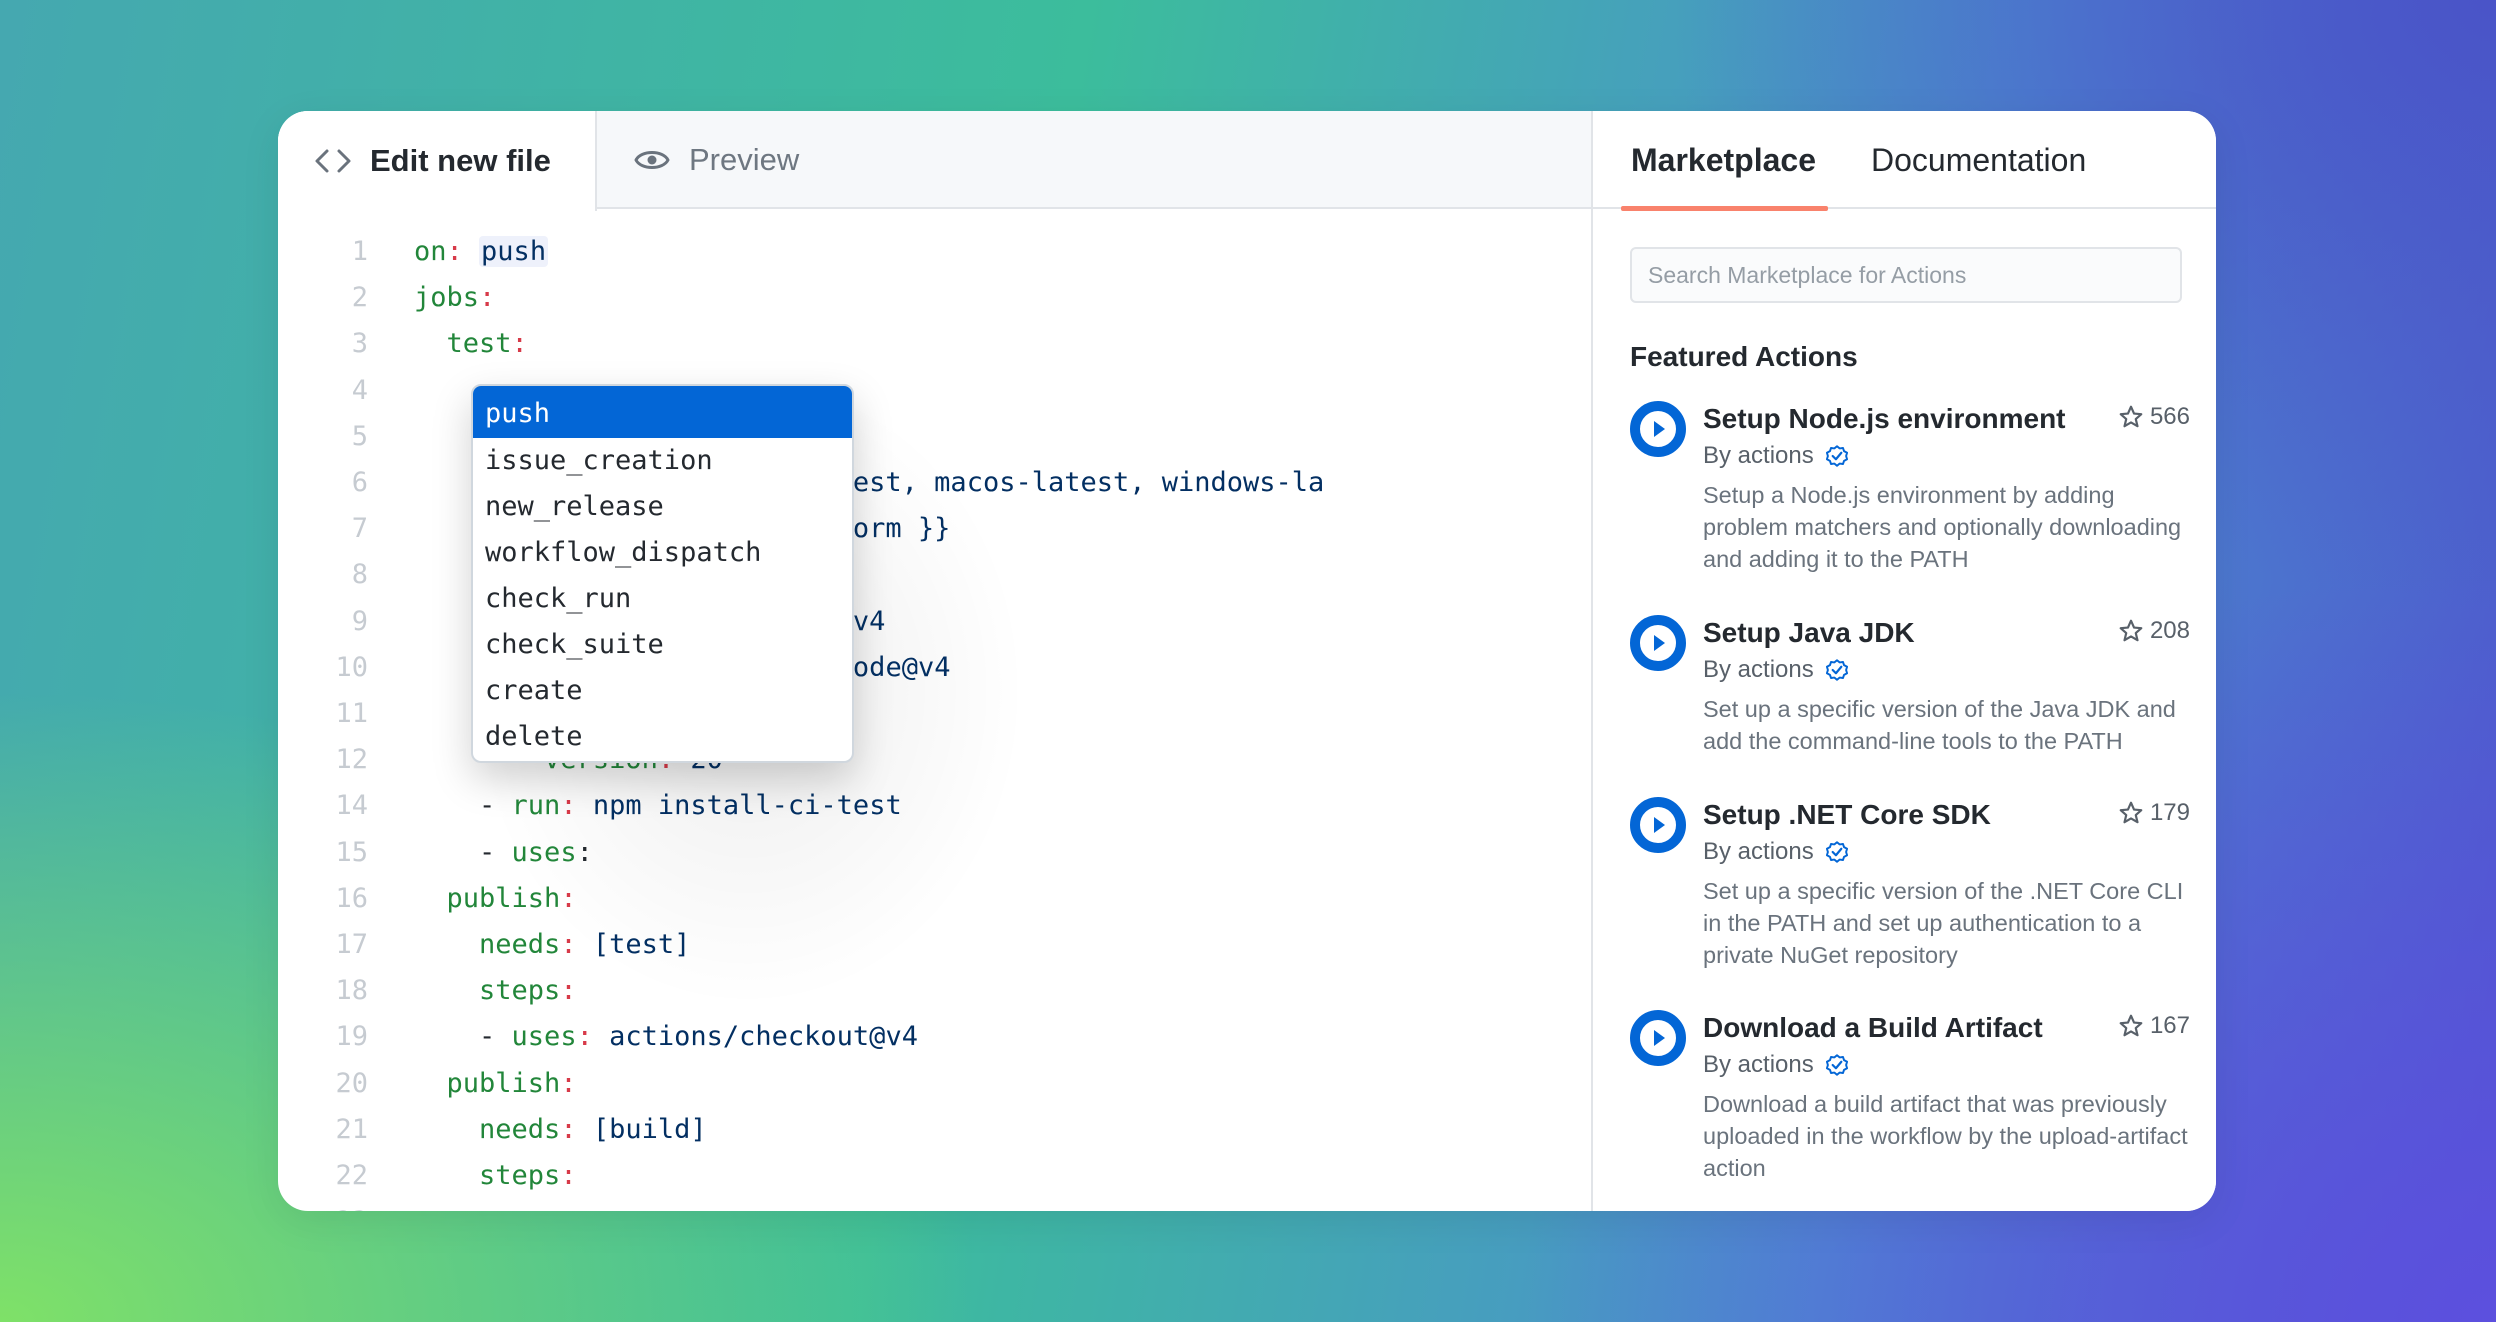 This screenshot has width=2496, height=1322. Describe the element at coordinates (698, 160) in the screenshot. I see `tab-preview: Preview` at that location.